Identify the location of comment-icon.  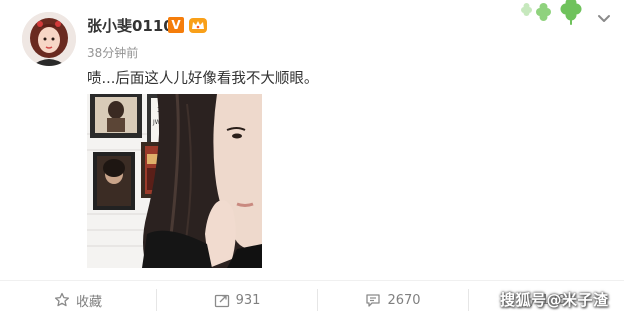
(373, 300).